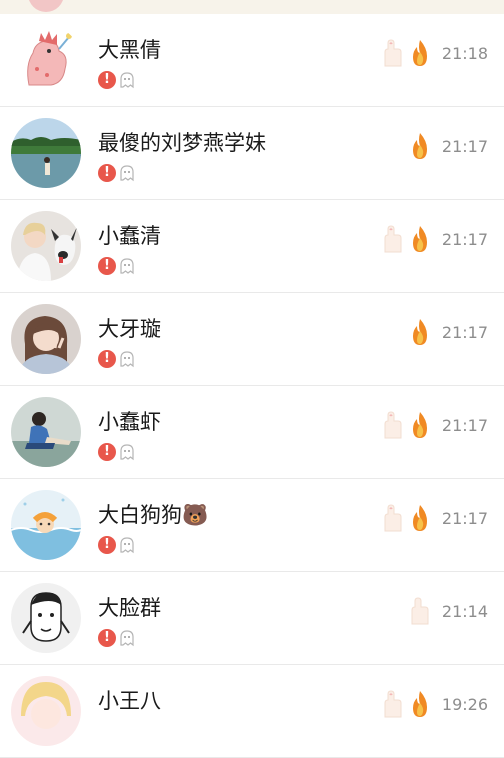 Image resolution: width=504 pixels, height=758 pixels. Describe the element at coordinates (182, 143) in the screenshot. I see `chat-name: 最傻的刘梦燕学妹` at that location.